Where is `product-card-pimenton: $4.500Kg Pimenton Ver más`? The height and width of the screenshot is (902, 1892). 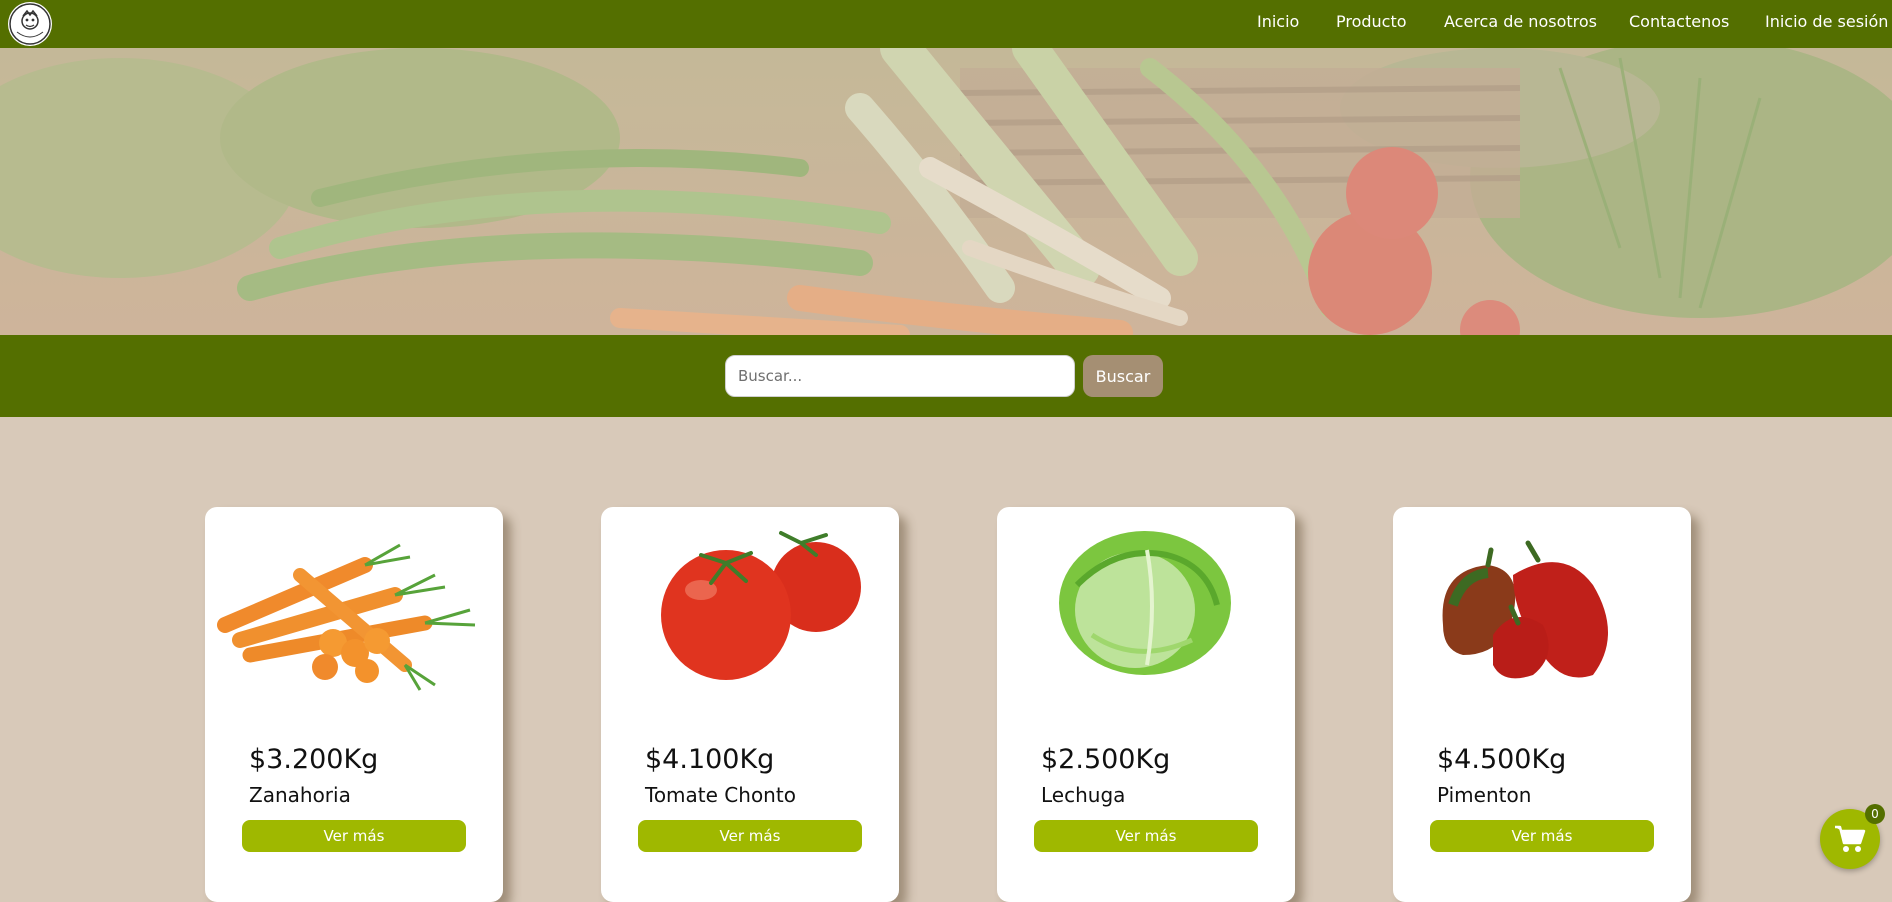 product-card-pimenton: $4.500Kg Pimenton Ver más is located at coordinates (1542, 704).